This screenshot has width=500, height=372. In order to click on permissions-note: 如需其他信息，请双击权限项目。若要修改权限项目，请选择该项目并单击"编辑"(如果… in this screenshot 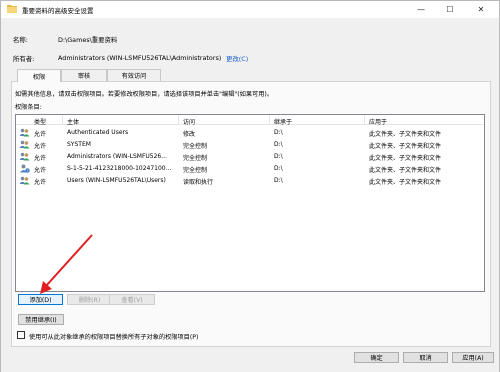, I will do `click(144, 94)`.